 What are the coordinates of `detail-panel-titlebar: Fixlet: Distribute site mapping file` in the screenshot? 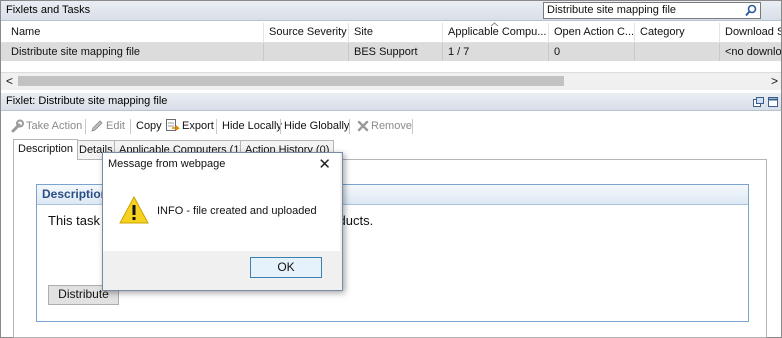 It's located at (391, 102).